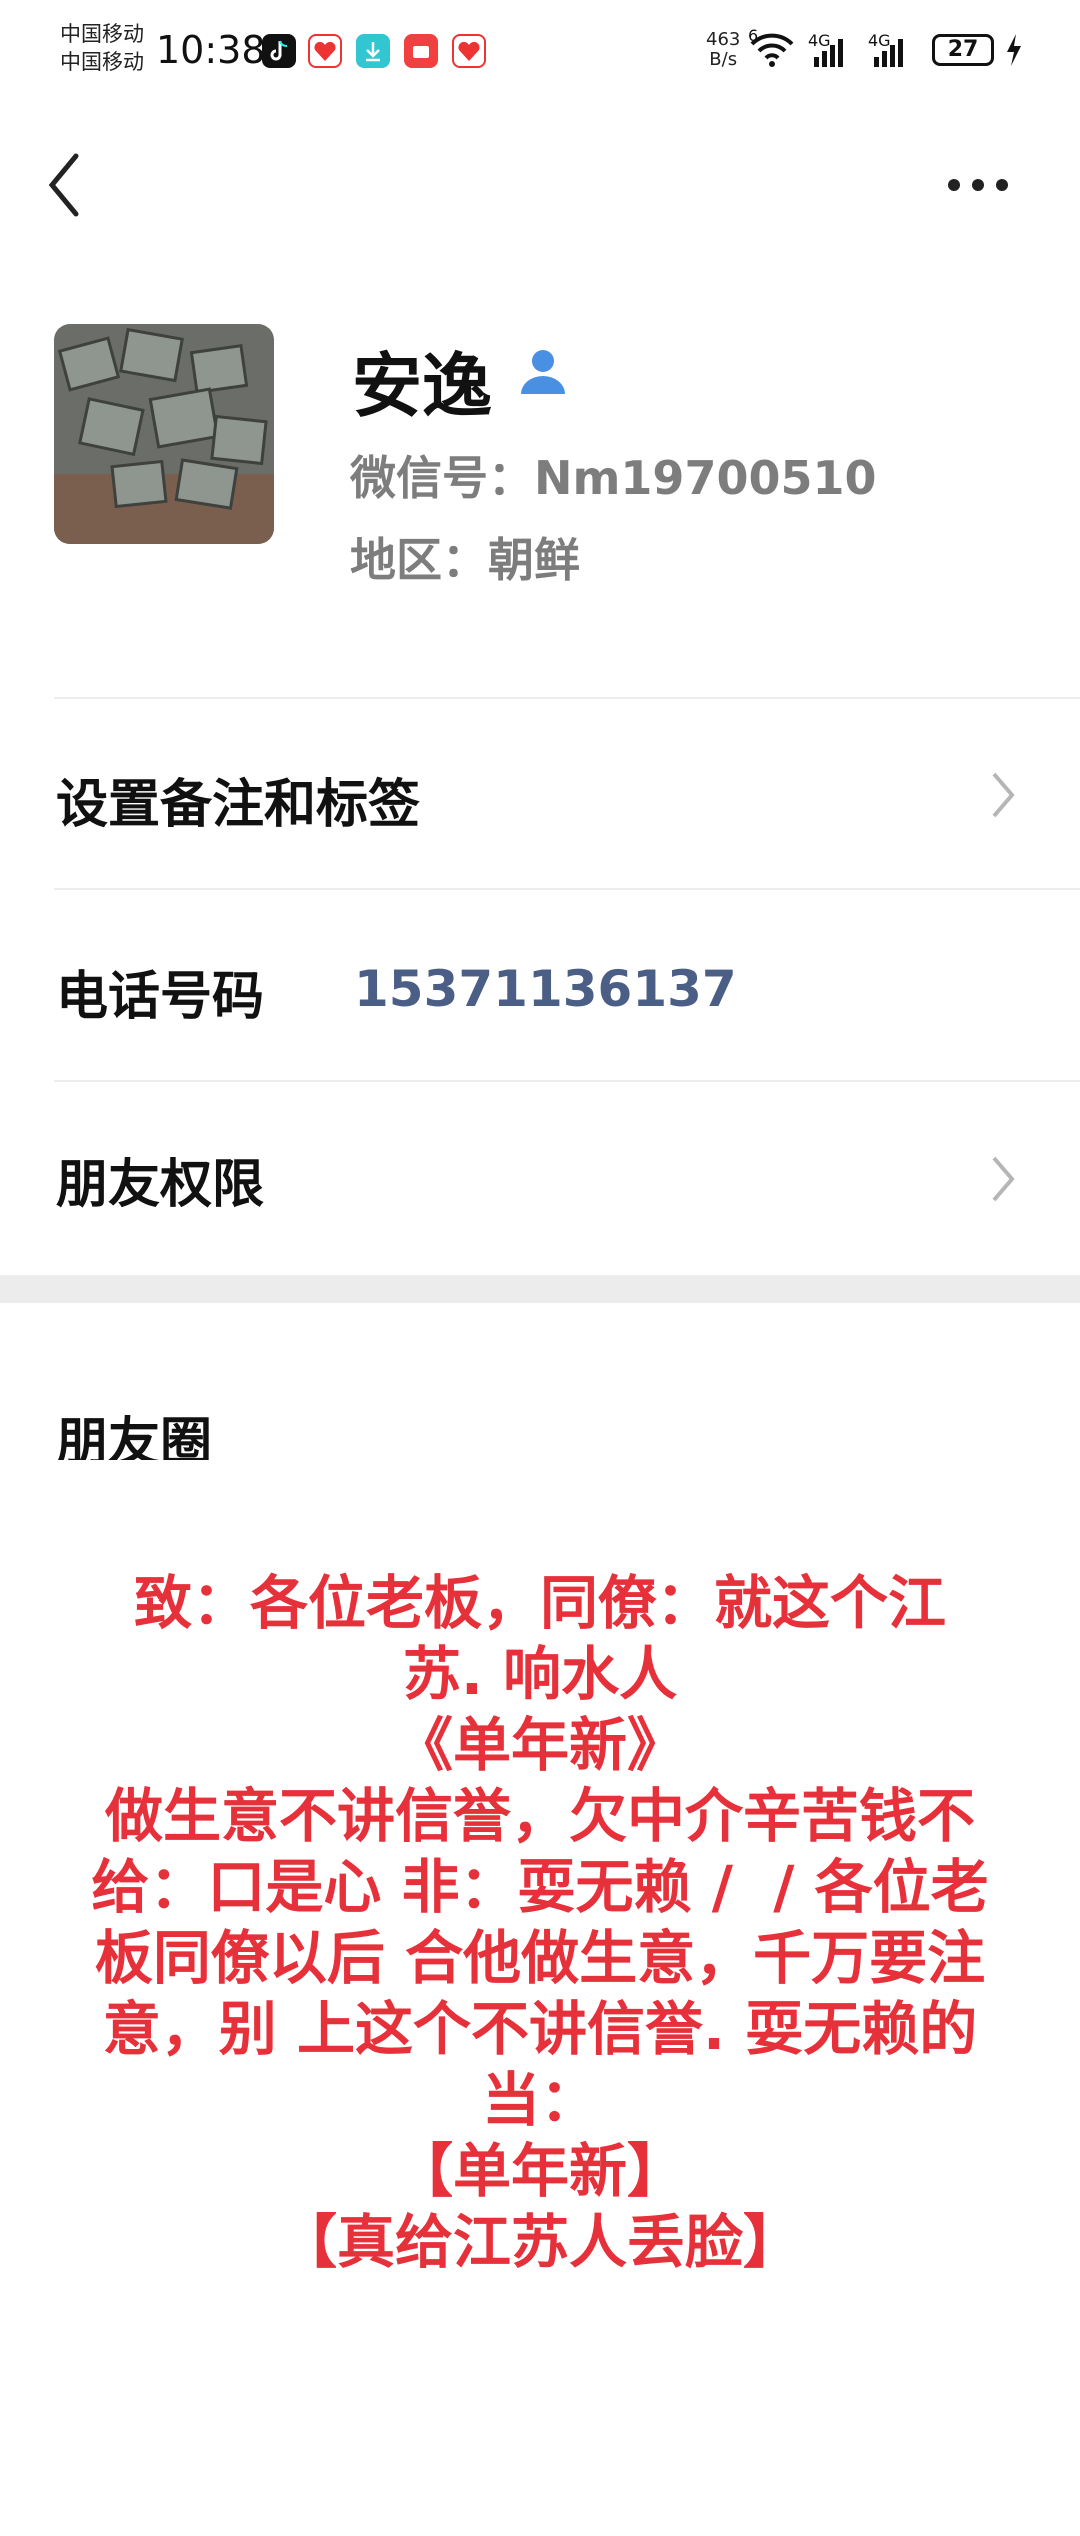  I want to click on person-icon, so click(543, 373).